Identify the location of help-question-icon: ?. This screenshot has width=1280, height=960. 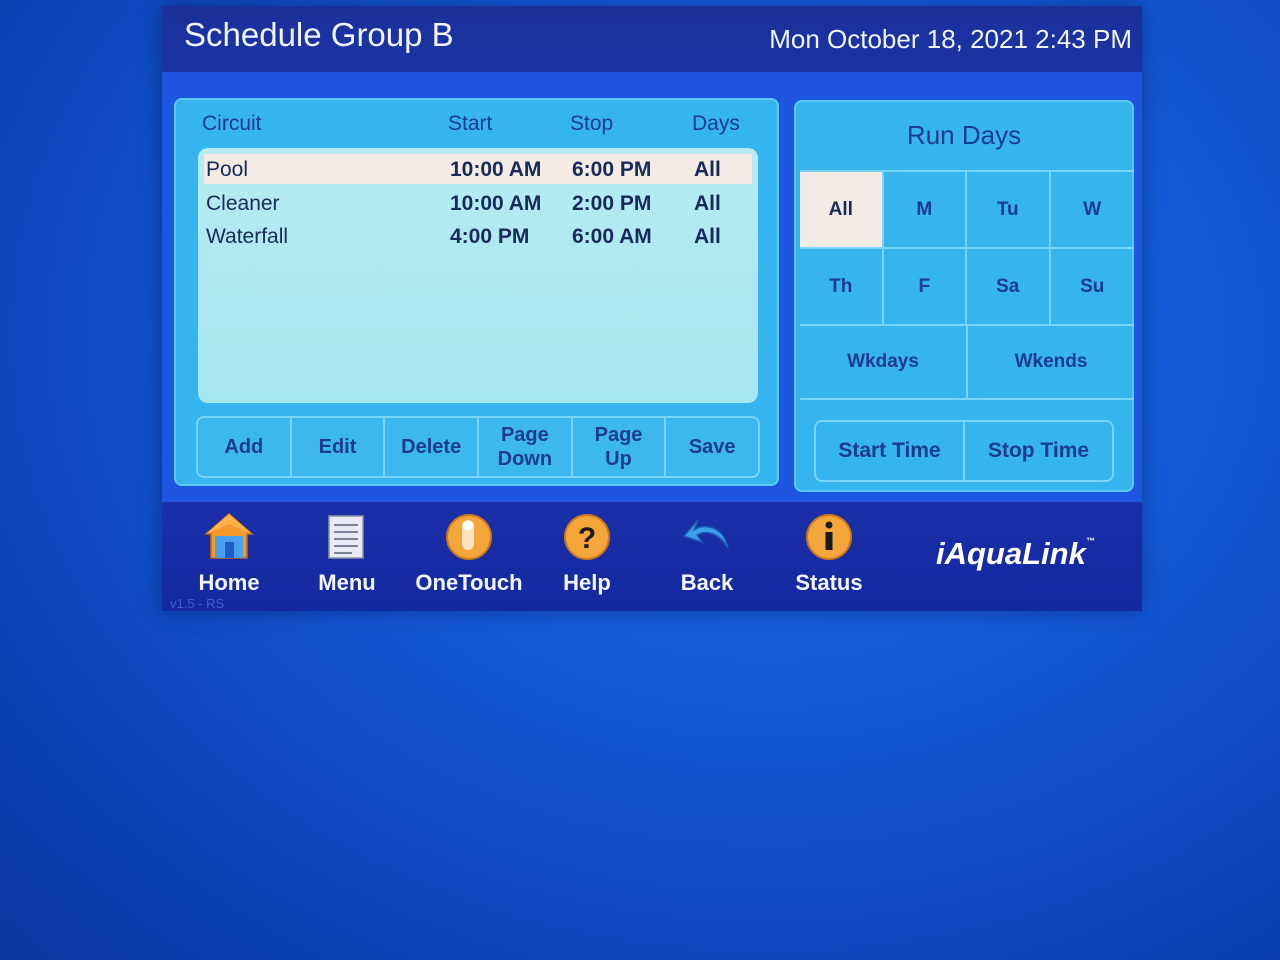
(587, 537).